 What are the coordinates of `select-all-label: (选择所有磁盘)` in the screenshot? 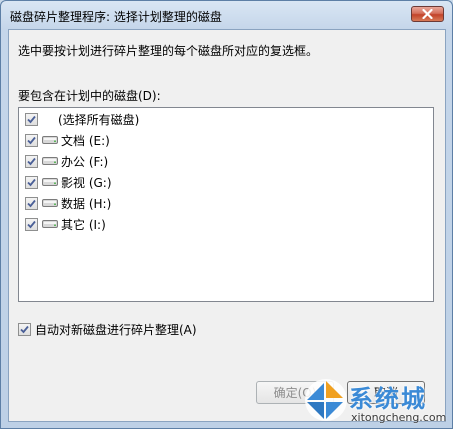 It's located at (99, 119).